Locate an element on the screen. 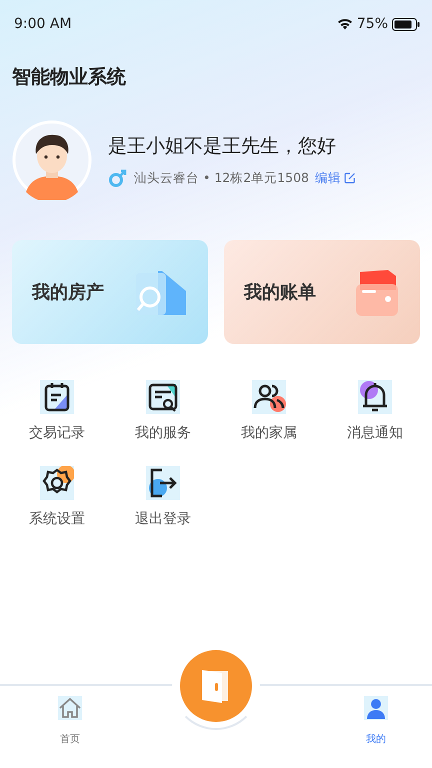  menu-item: 退出登录 is located at coordinates (163, 497).